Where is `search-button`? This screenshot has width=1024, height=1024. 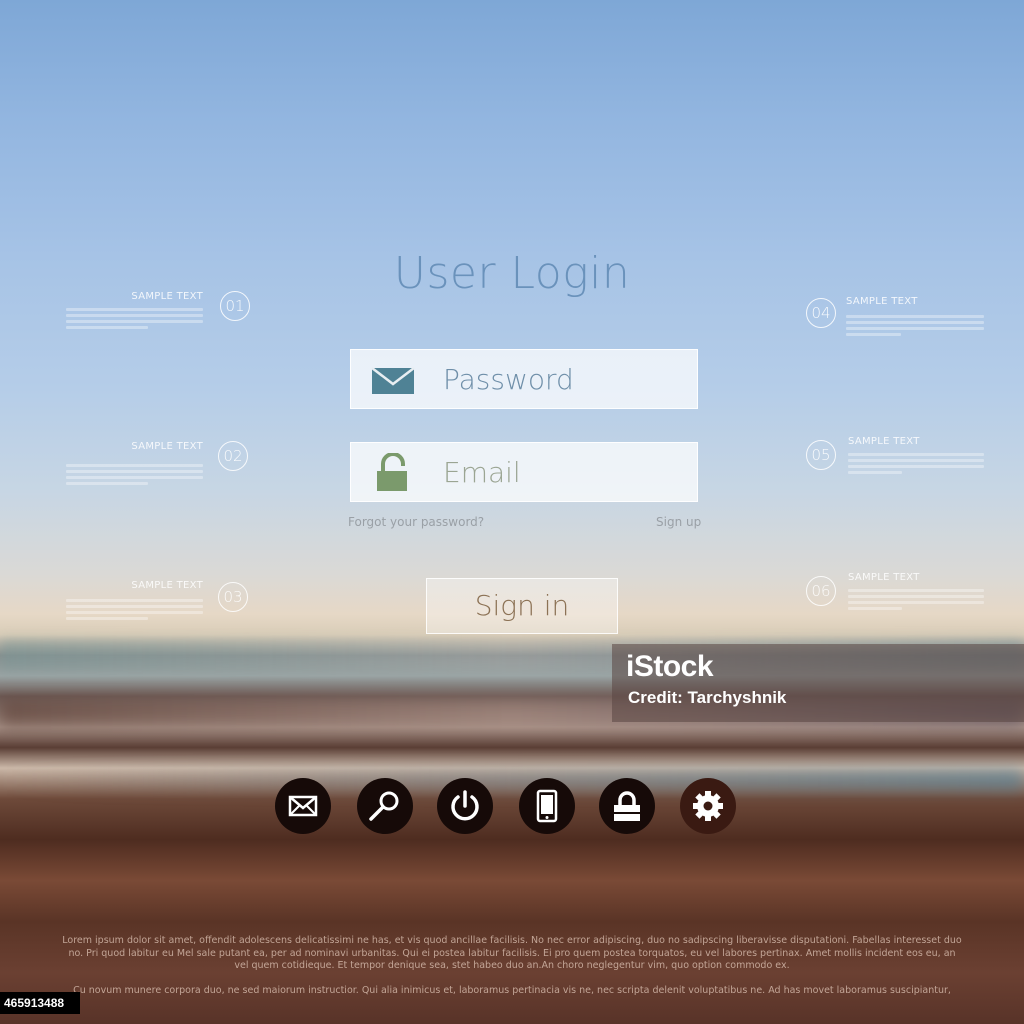
search-button is located at coordinates (385, 806).